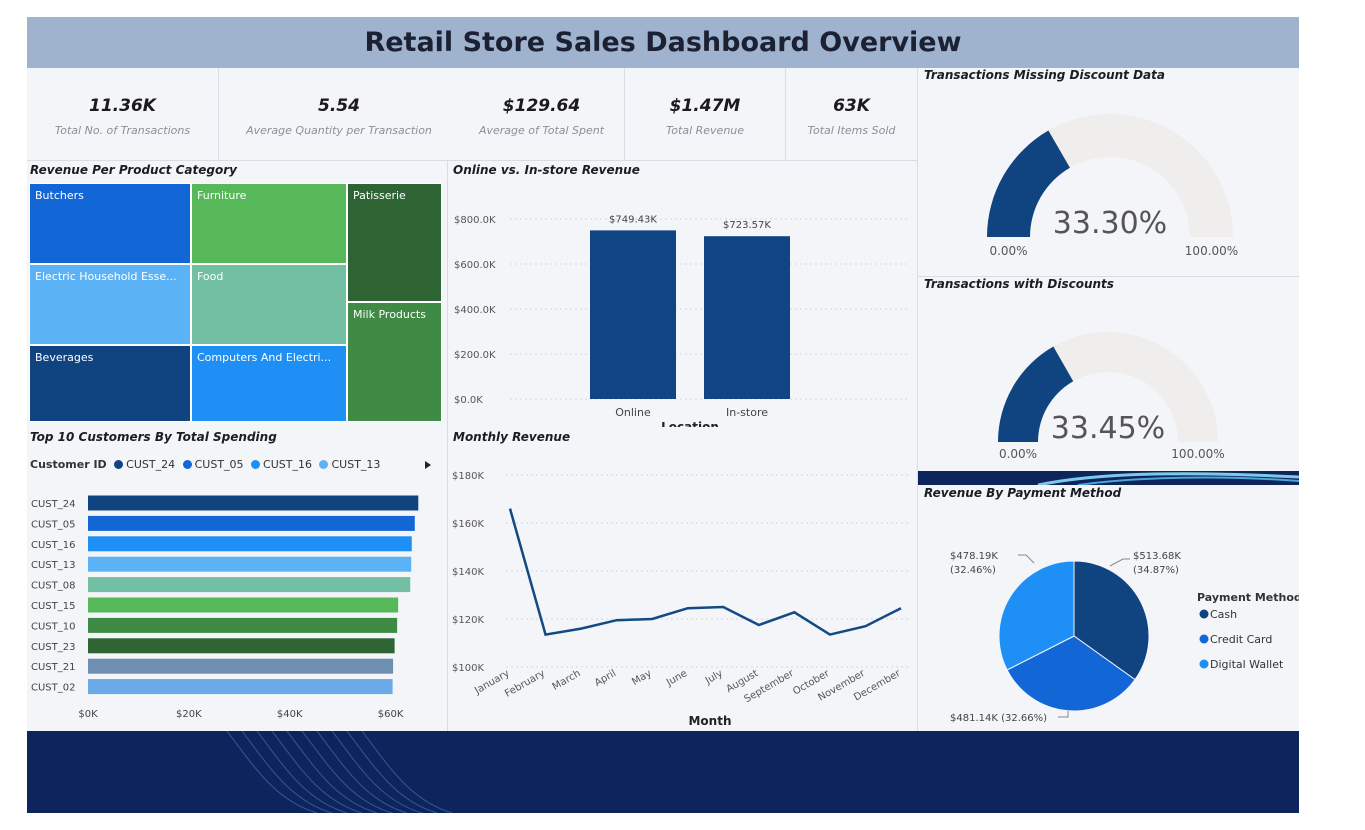 The image size is (1365, 830). What do you see at coordinates (525, 684) in the screenshot?
I see `x-tick-label: February` at bounding box center [525, 684].